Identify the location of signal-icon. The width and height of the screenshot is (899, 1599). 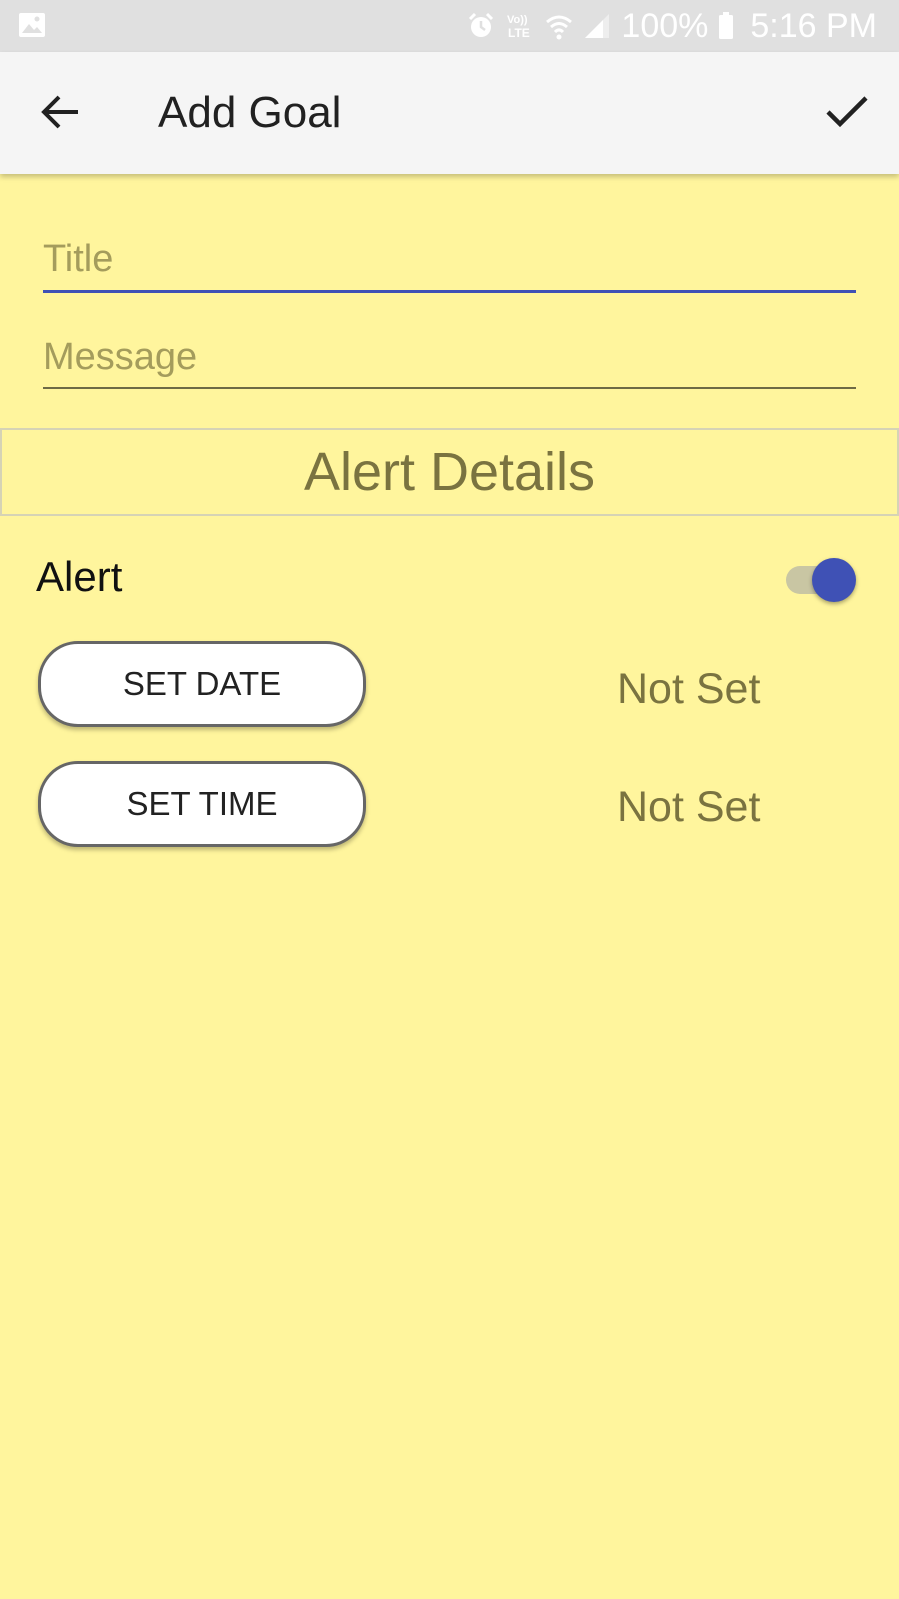
(597, 26).